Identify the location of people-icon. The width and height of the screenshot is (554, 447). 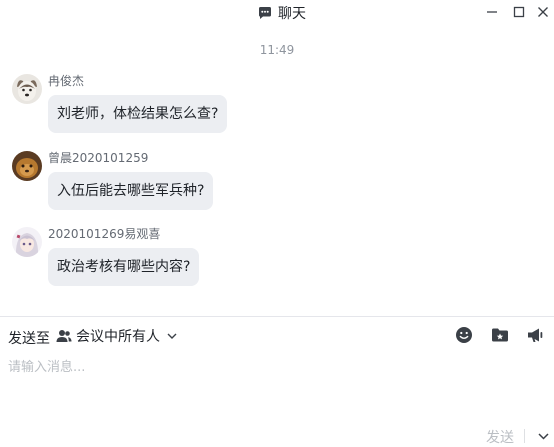
(64, 336).